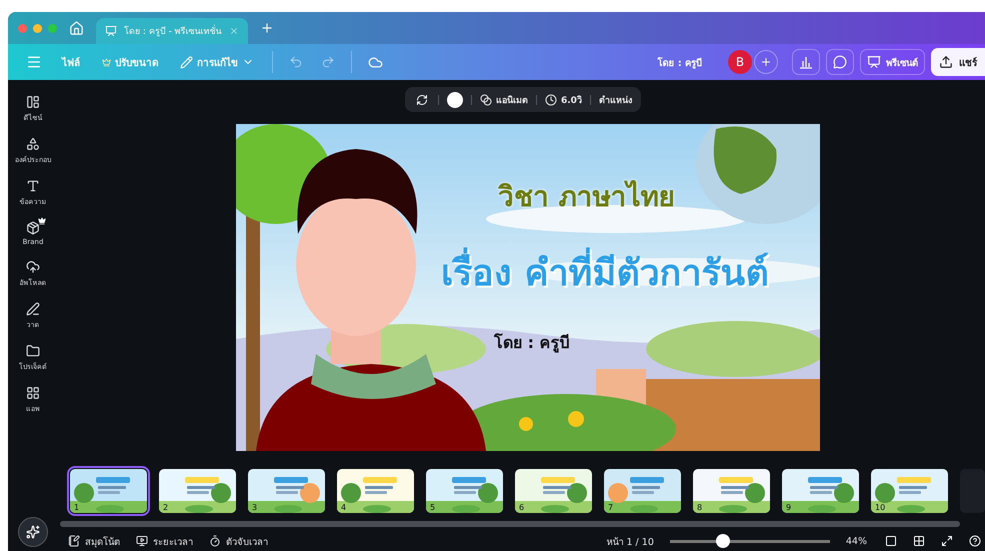 The width and height of the screenshot is (985, 551). I want to click on redo-icon, so click(328, 62).